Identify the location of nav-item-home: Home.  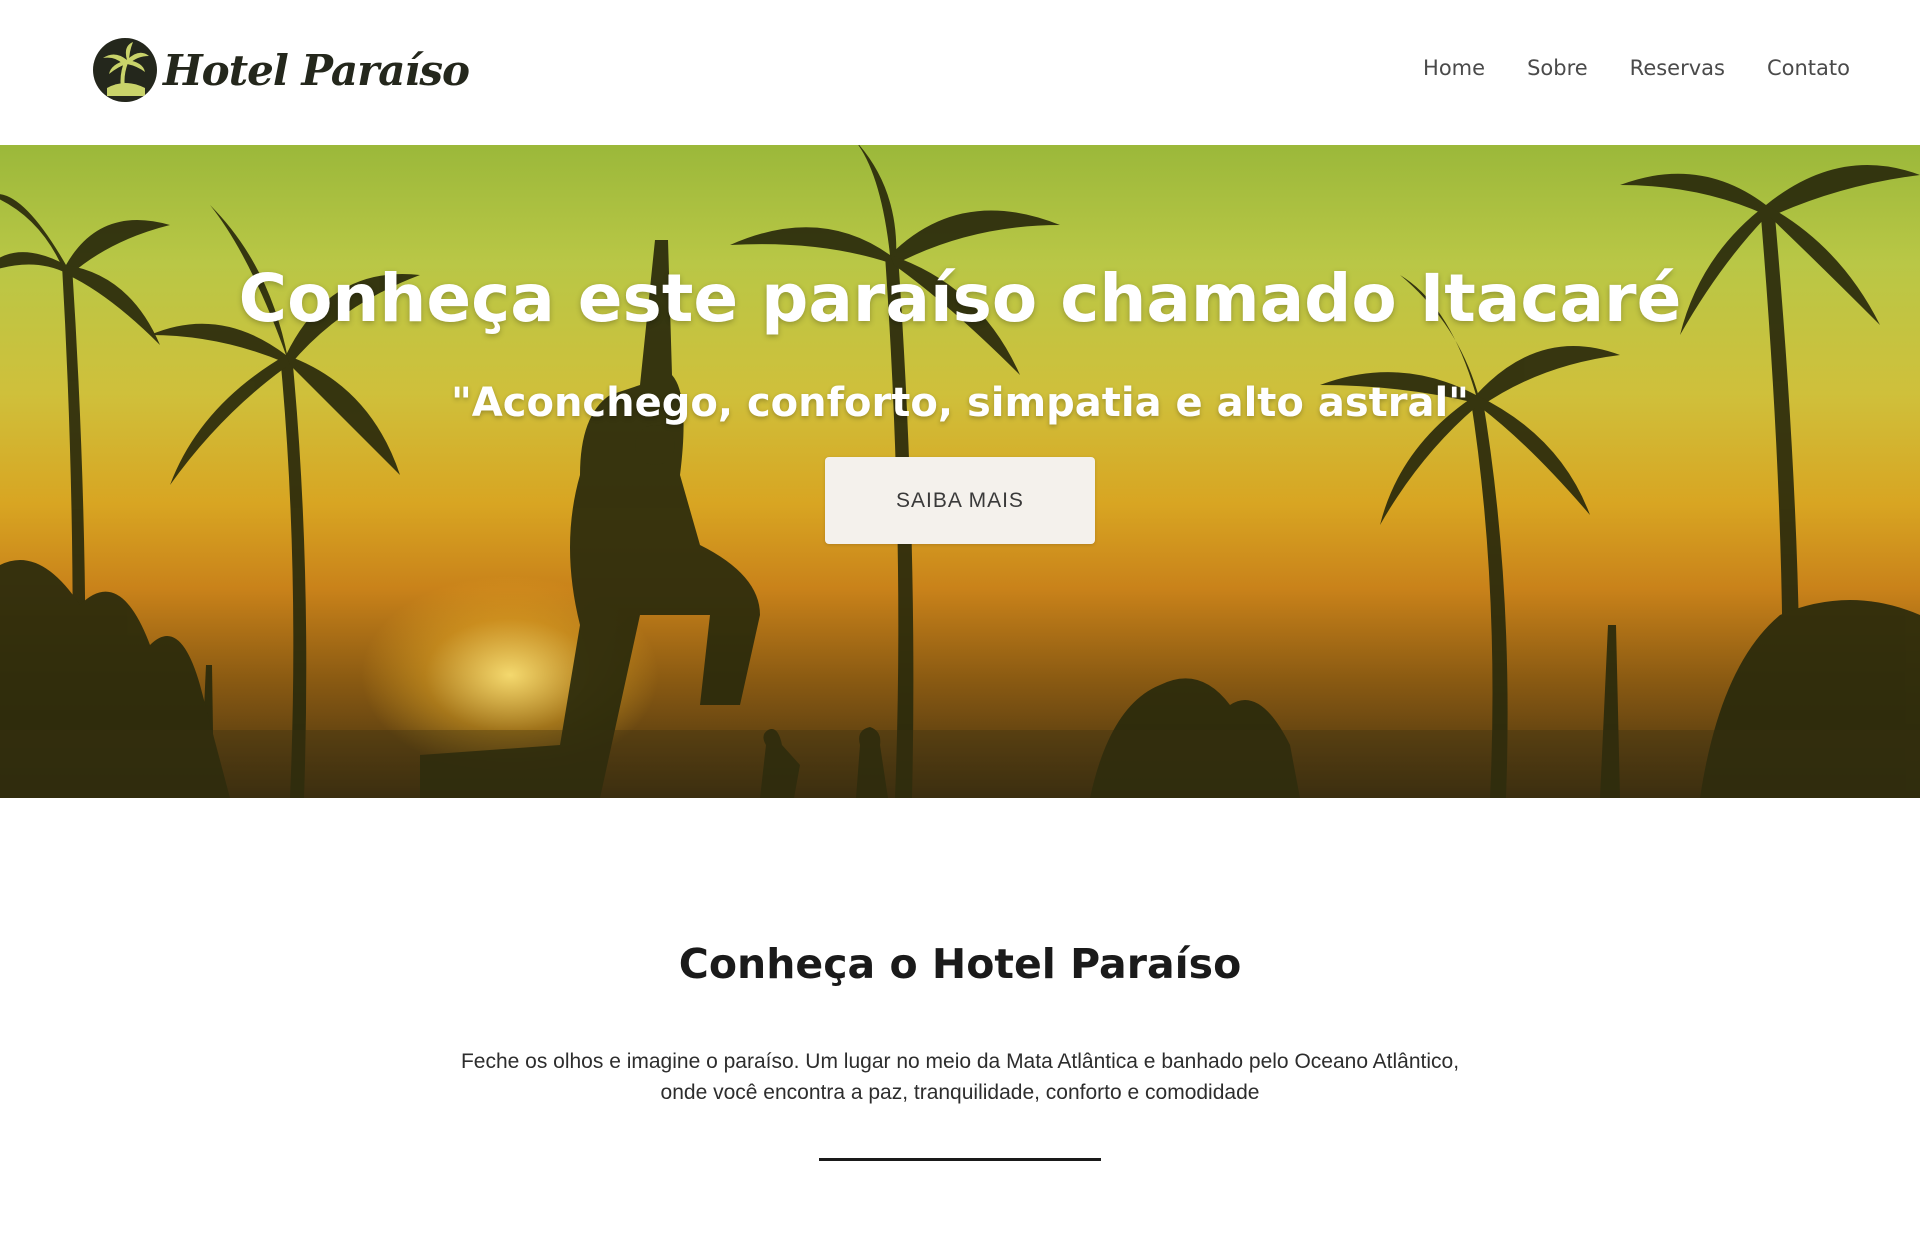
(1454, 68).